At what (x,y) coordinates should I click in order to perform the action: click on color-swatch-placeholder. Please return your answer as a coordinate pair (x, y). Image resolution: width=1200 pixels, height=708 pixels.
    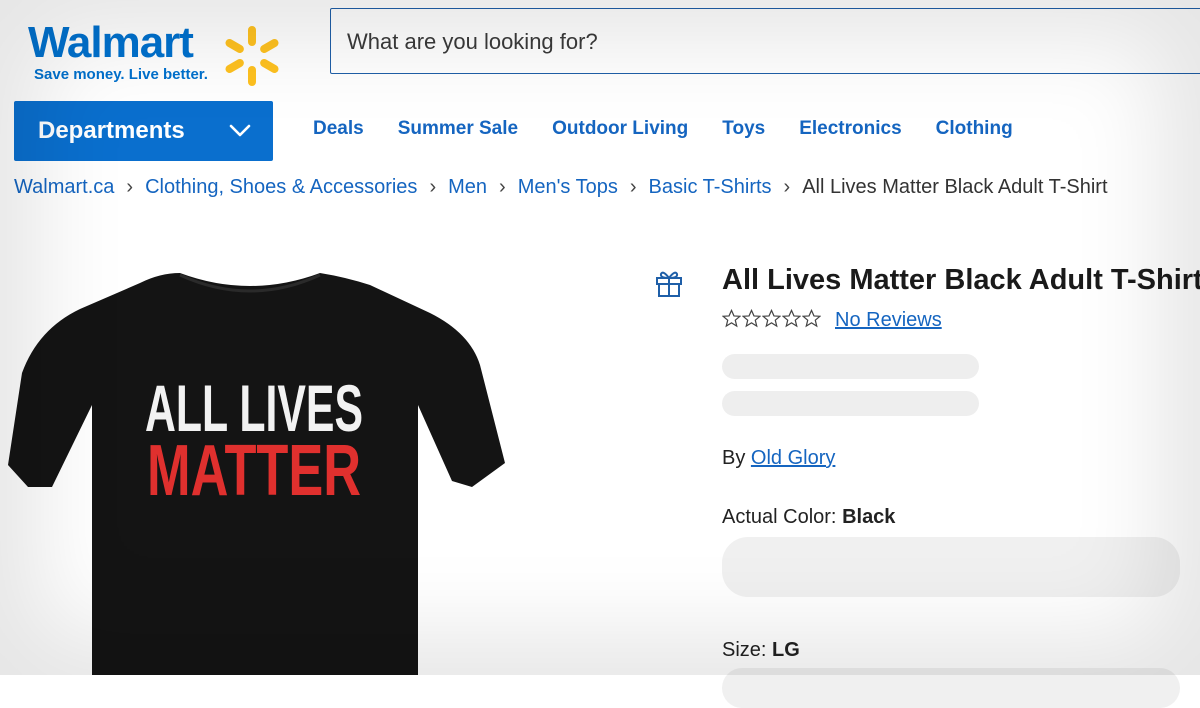
    Looking at the image, I should click on (951, 567).